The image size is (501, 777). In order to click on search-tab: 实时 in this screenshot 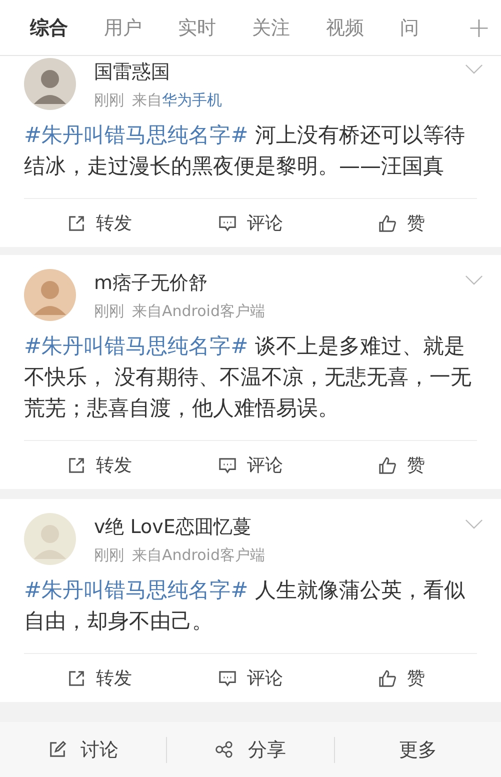, I will do `click(197, 27)`.